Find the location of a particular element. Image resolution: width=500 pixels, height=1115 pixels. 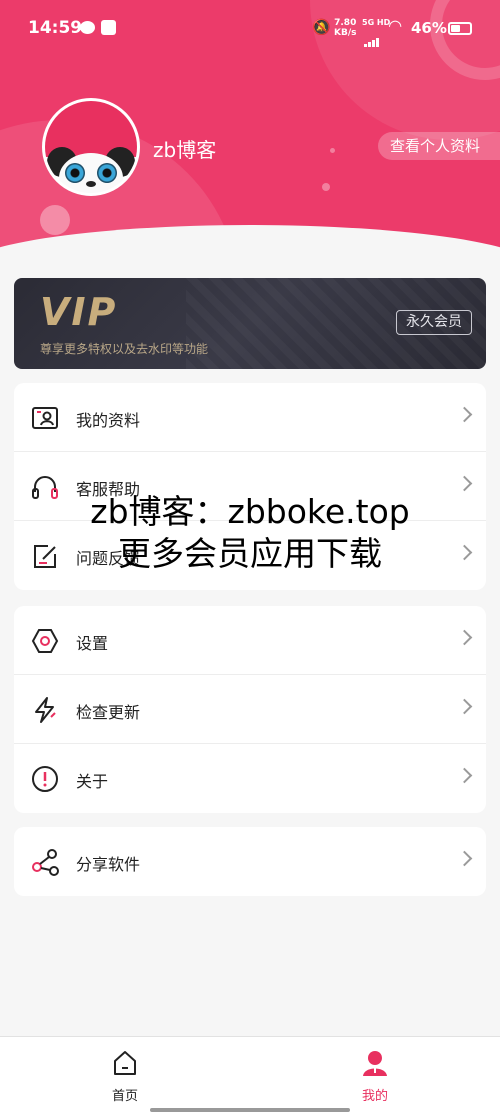

bottom-nav: 首页 我的 is located at coordinates (250, 1075).